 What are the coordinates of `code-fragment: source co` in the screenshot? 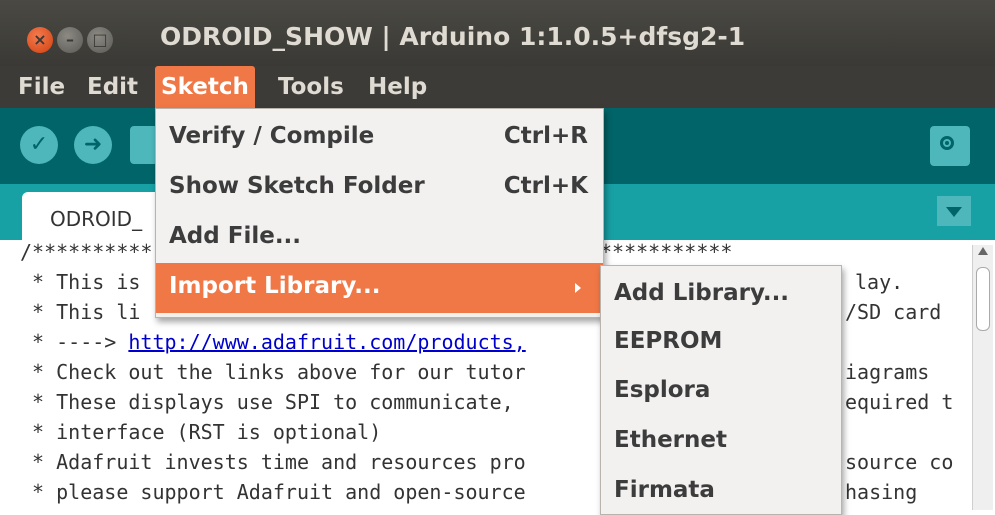 It's located at (899, 462).